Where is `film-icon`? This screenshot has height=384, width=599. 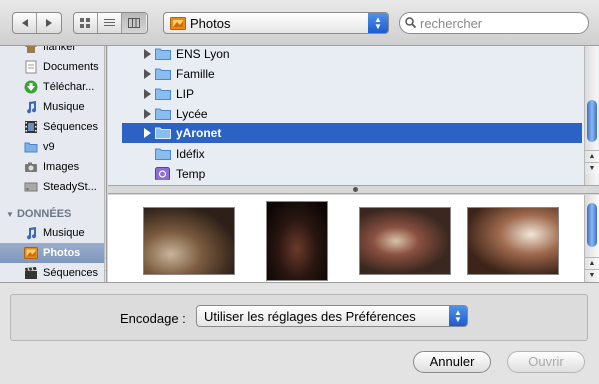 film-icon is located at coordinates (31, 127).